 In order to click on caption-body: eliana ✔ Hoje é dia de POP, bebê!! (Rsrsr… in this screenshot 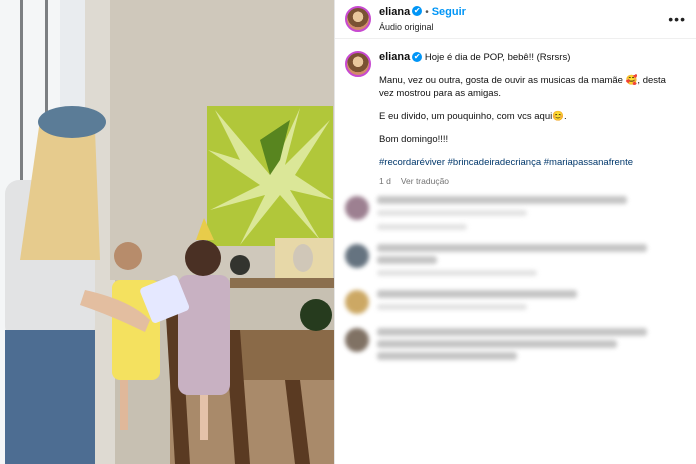, I will do `click(529, 119)`.